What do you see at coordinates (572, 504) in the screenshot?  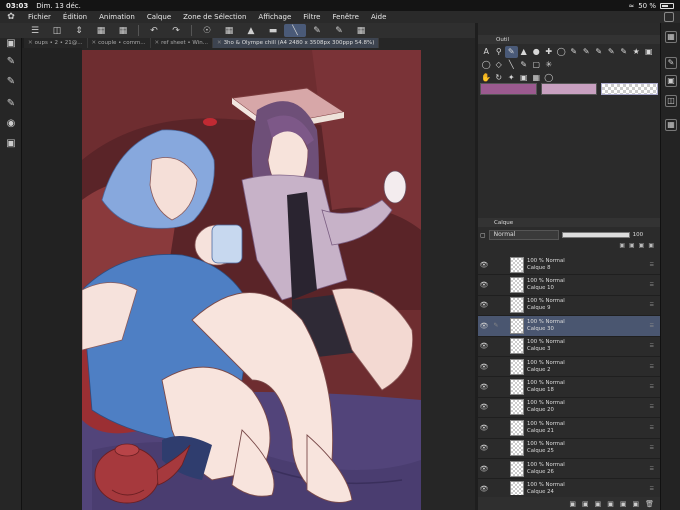 I see `new-layer-icon: ▣` at bounding box center [572, 504].